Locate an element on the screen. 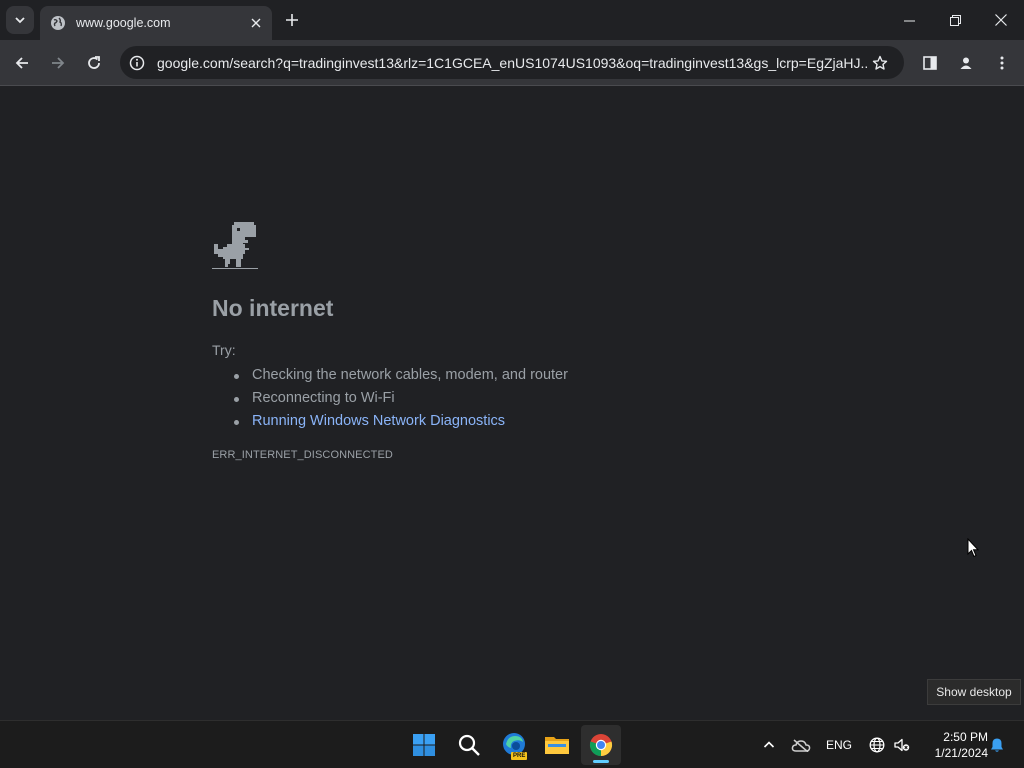 Image resolution: width=1024 pixels, height=768 pixels. back-icon is located at coordinates (21, 63).